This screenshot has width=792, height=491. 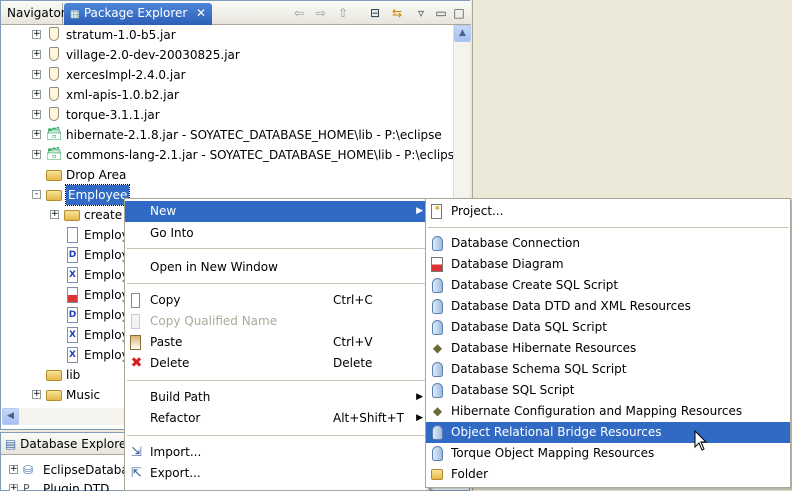 What do you see at coordinates (608, 327) in the screenshot?
I see `submenu-item-database-data-sql-script: Database Data SQL Script` at bounding box center [608, 327].